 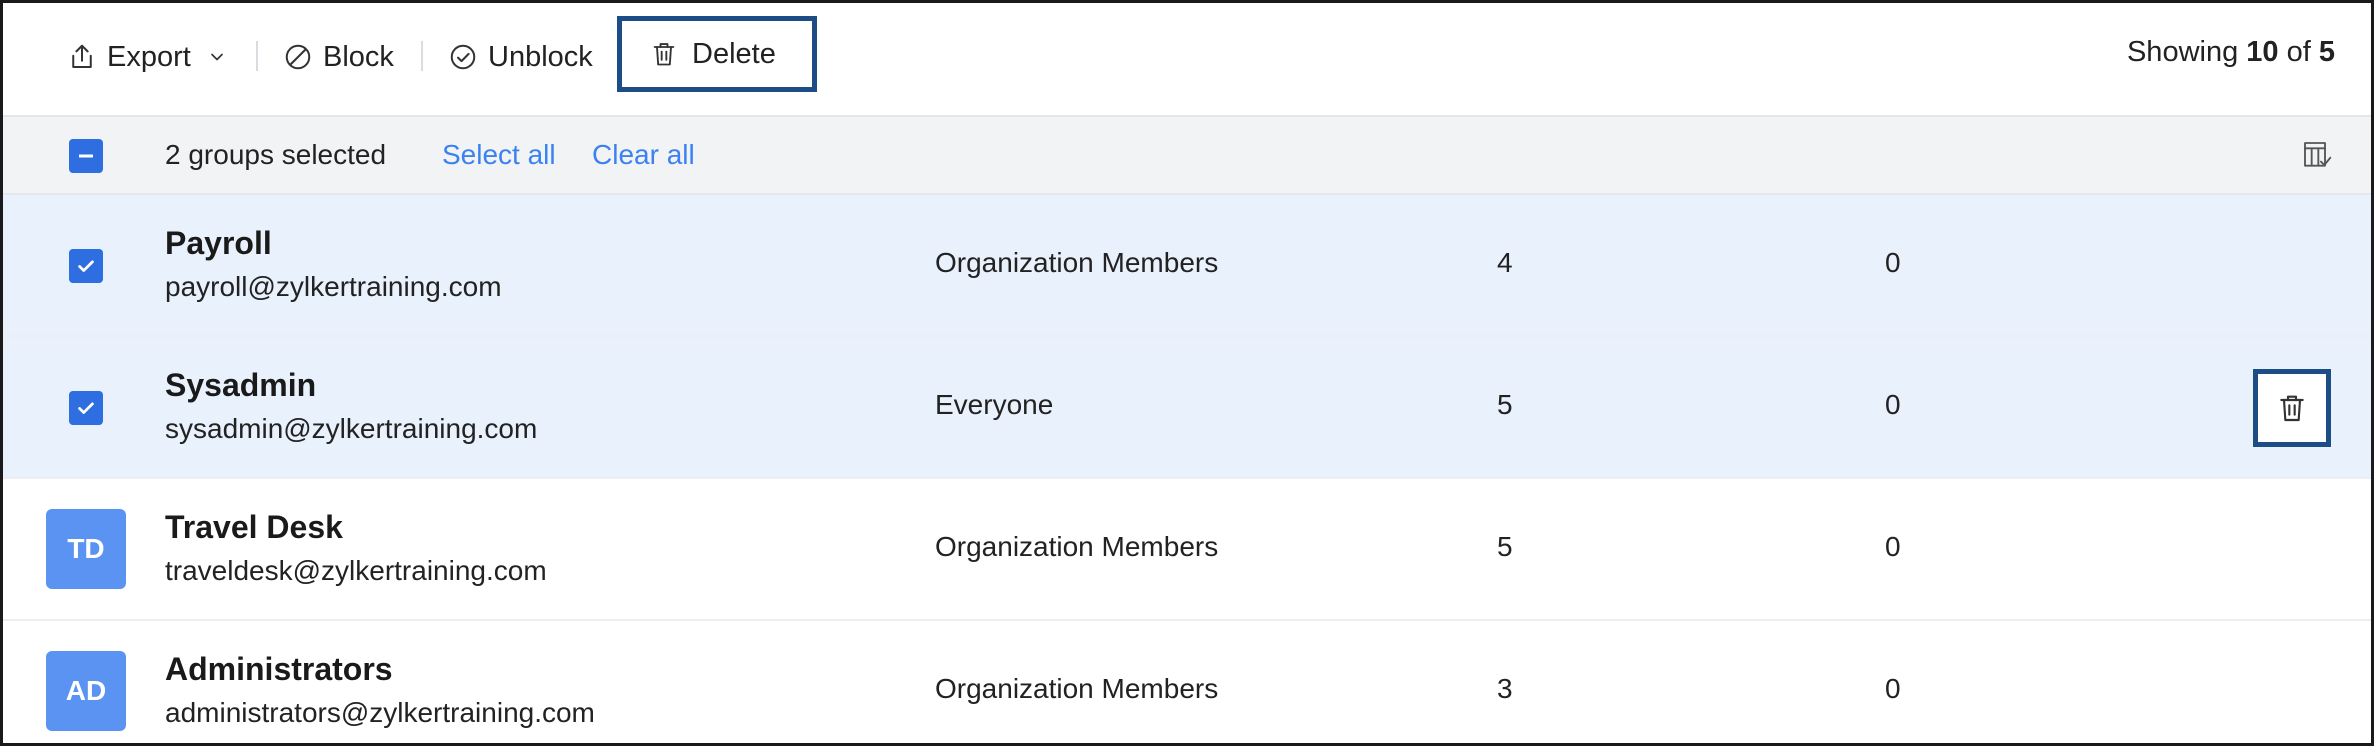 I want to click on group-name: Administrators, so click(x=279, y=669).